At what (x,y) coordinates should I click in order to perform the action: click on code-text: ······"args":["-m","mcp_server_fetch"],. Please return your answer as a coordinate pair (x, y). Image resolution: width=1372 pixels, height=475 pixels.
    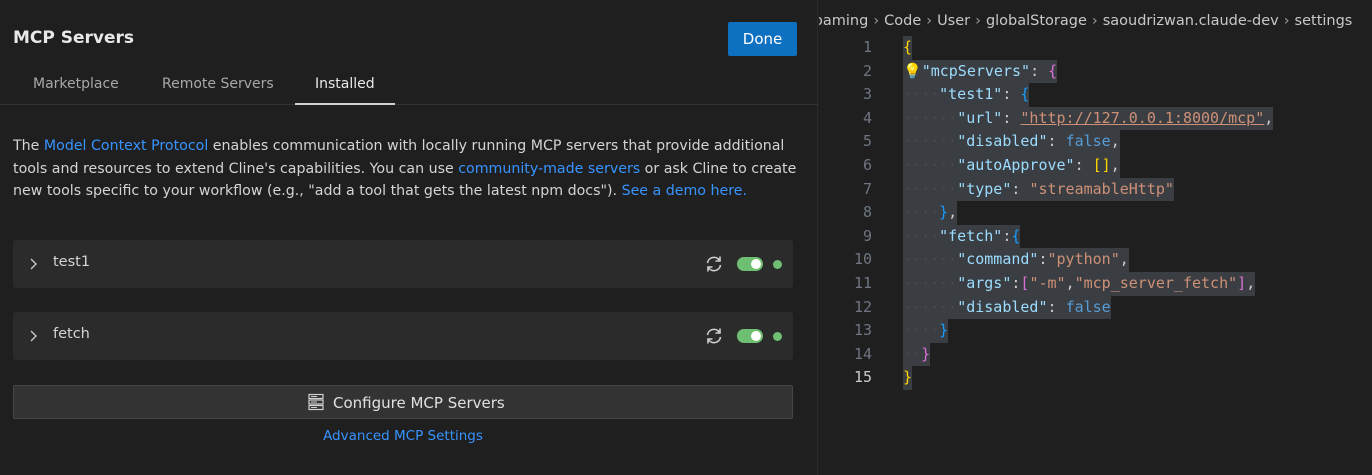
    Looking at the image, I should click on (1079, 283).